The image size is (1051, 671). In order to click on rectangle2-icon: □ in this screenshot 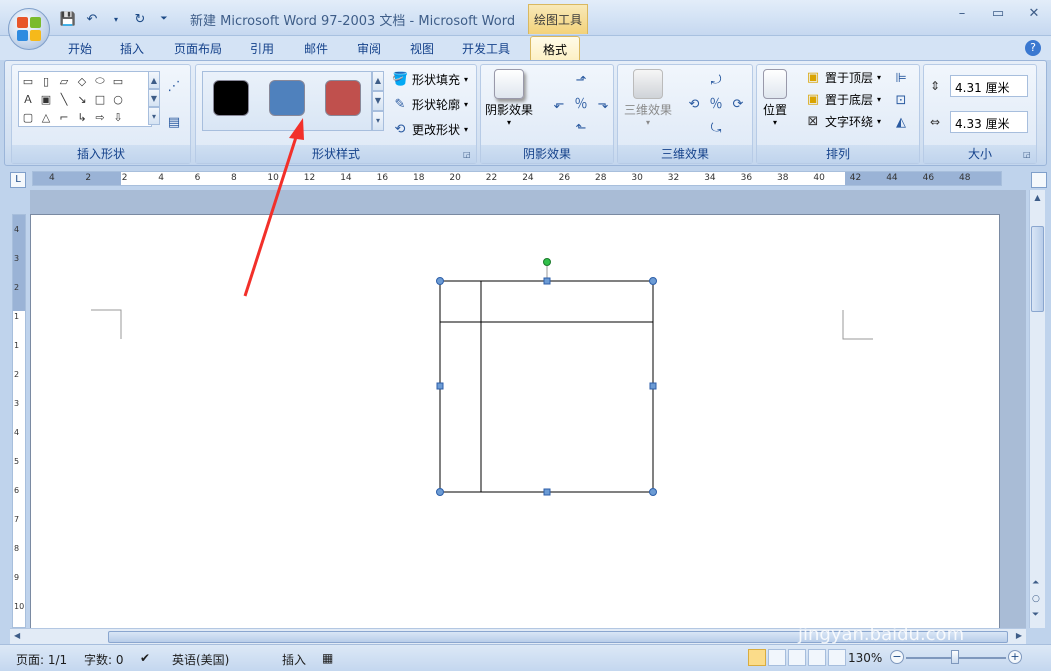, I will do `click(100, 99)`.